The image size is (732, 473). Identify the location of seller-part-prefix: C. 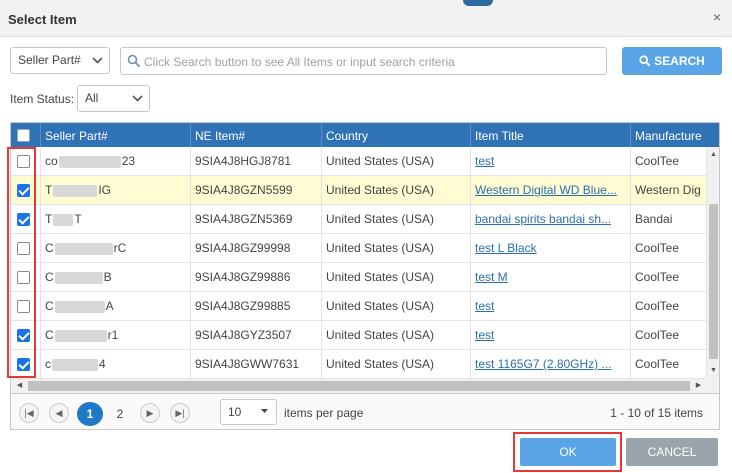
(49, 335).